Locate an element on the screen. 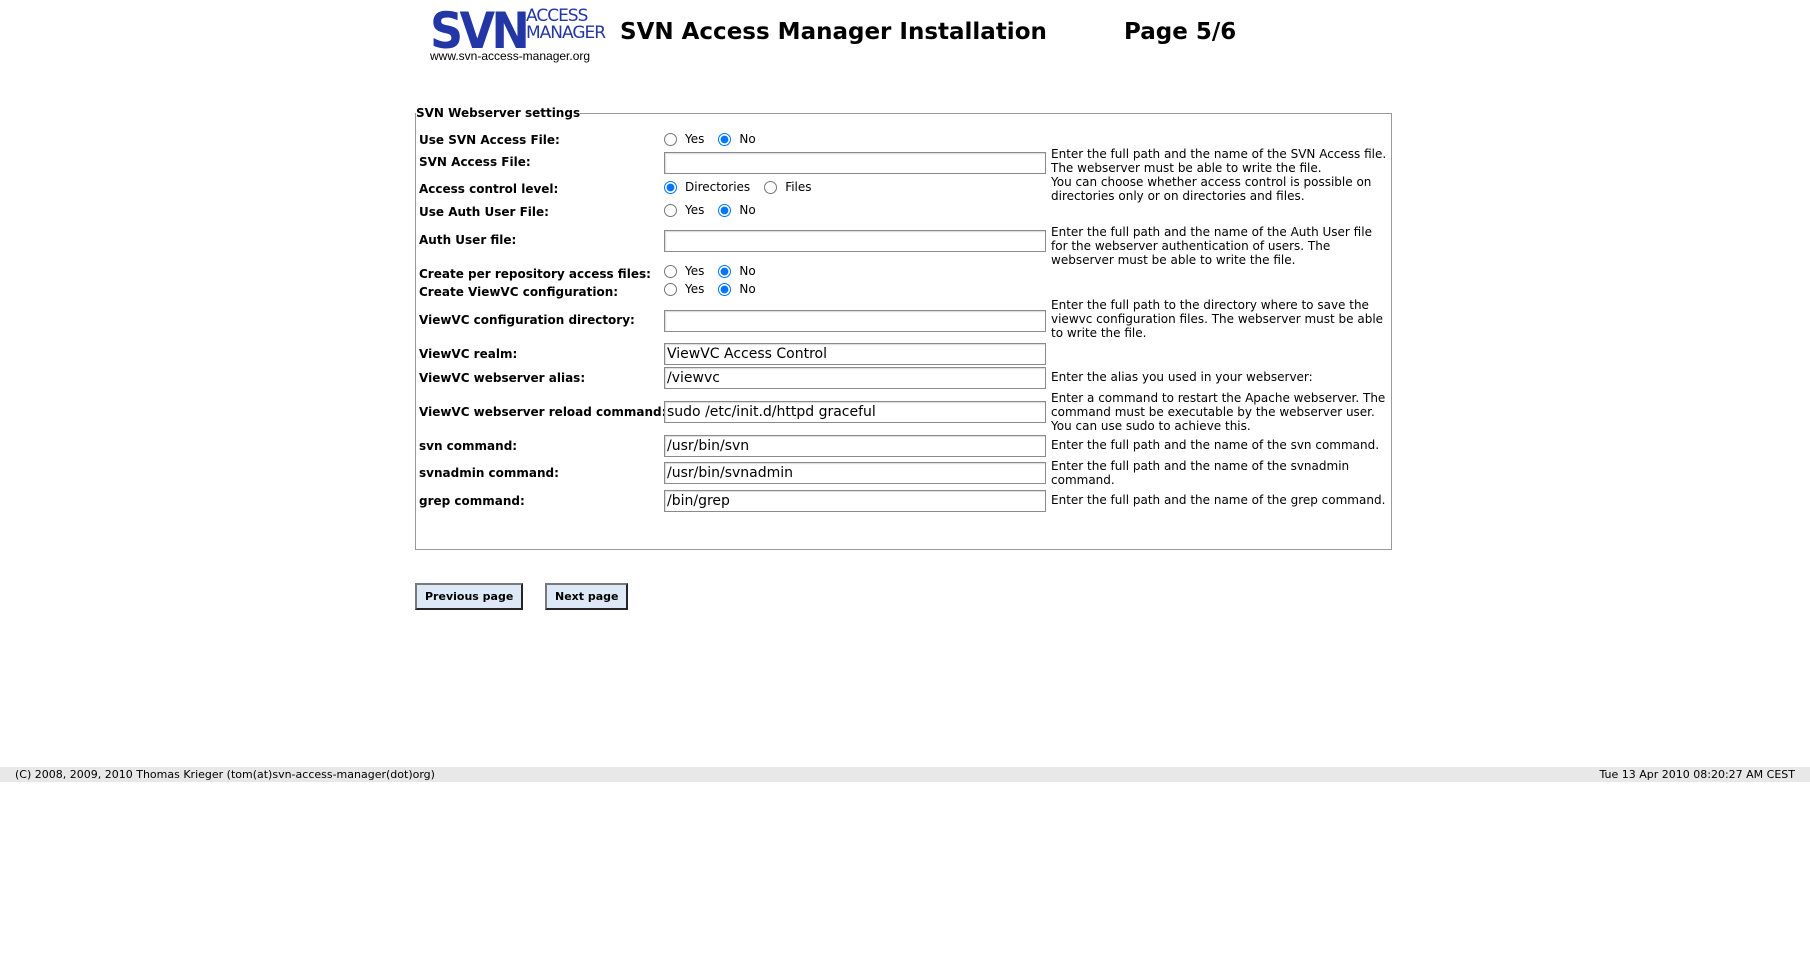 The image size is (1810, 956). viewvc-realm-input is located at coordinates (855, 354).